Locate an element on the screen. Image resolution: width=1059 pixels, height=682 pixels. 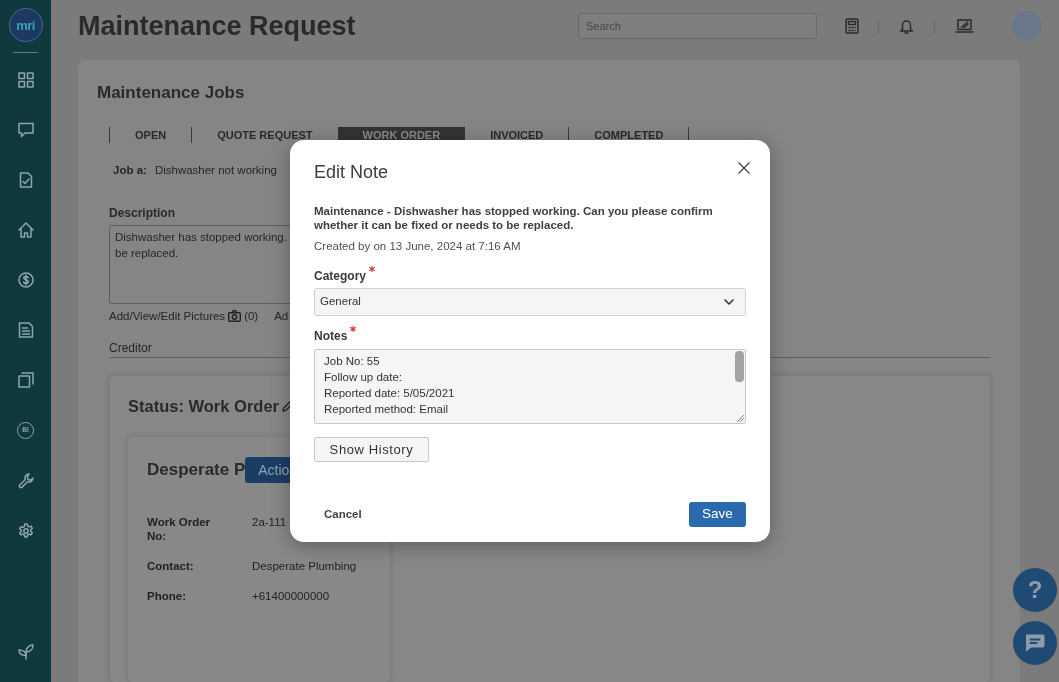
cancel-button: Cancel is located at coordinates (343, 514).